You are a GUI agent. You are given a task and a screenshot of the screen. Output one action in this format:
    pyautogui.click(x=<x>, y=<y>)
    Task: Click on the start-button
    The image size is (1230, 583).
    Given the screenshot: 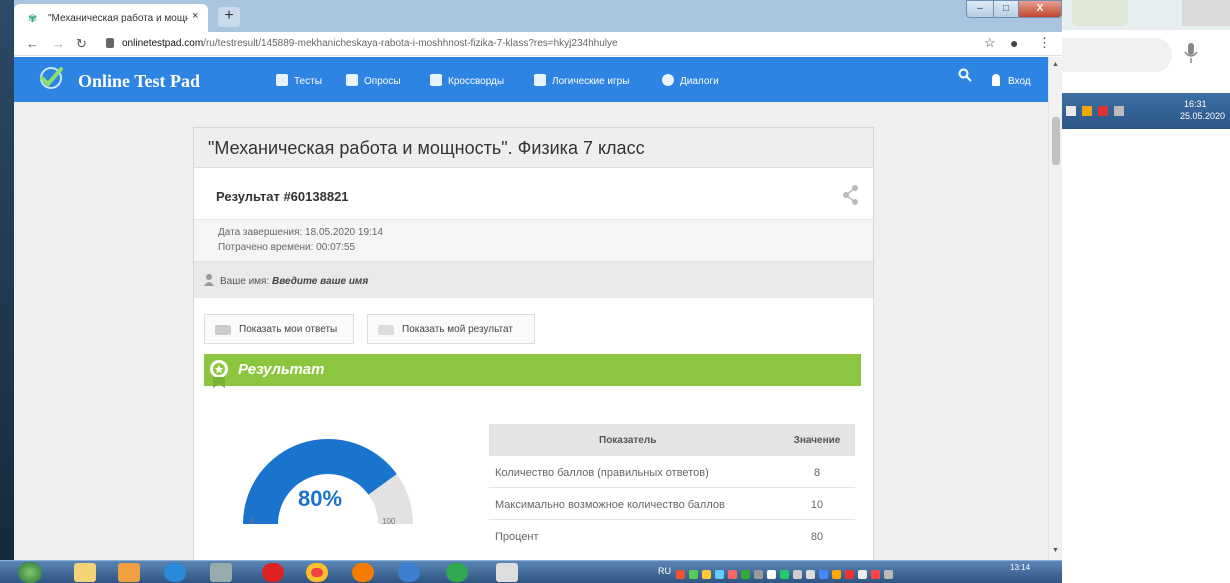 What is the action you would take?
    pyautogui.click(x=30, y=572)
    